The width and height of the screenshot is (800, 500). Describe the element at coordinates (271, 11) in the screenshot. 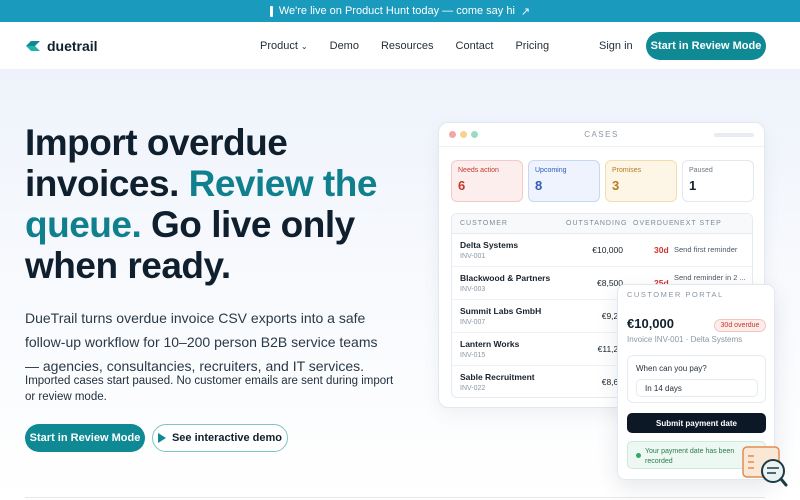

I see `announcement-pin-icon` at that location.